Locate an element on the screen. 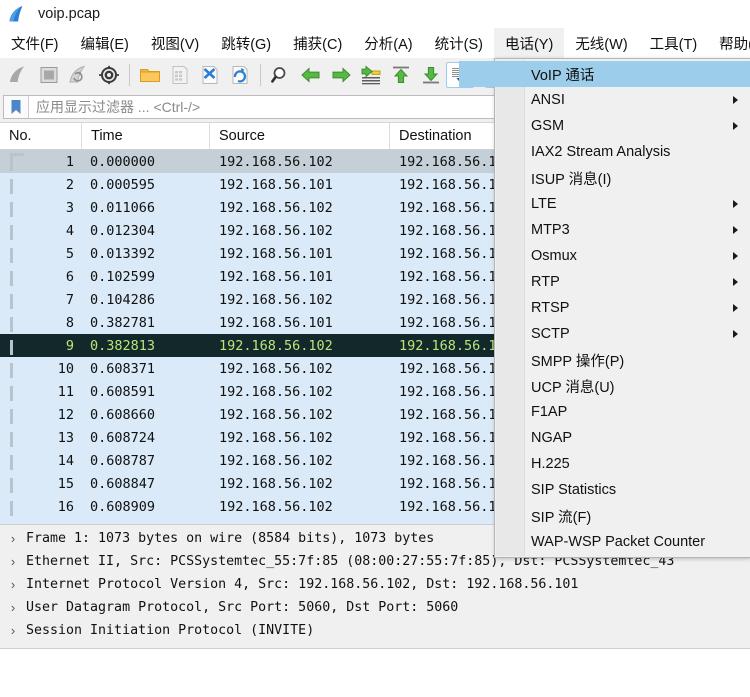 The image size is (750, 697). menu-item-label: GSM is located at coordinates (548, 126).